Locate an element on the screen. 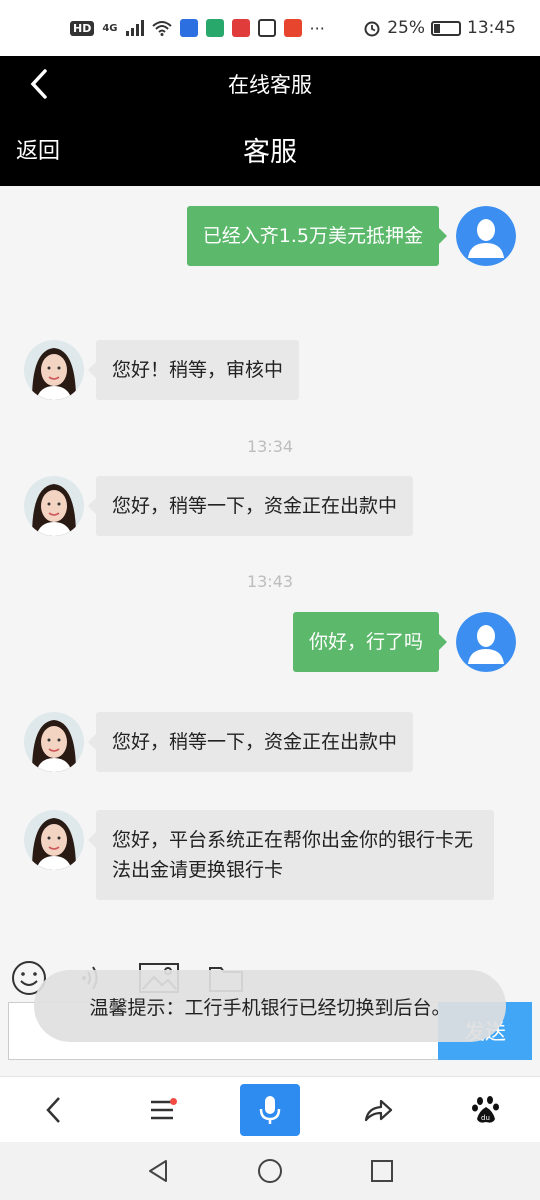 The image size is (540, 1200). browser-toolbar: du is located at coordinates (270, 1109).